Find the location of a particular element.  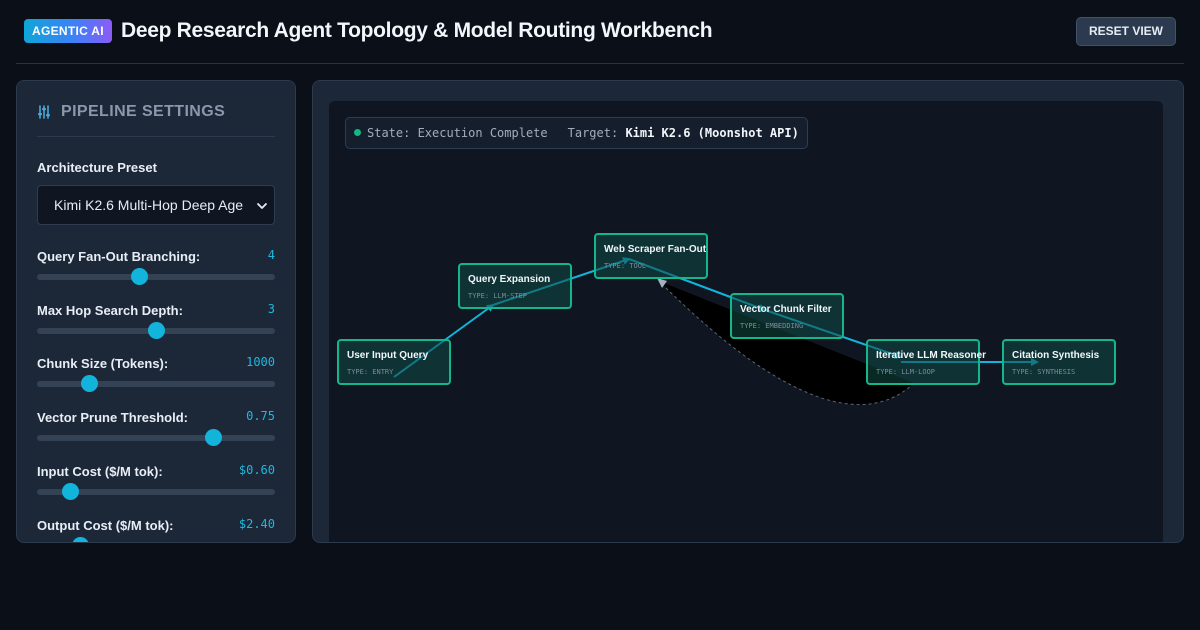

node-title: Web Scraper Fan-Out is located at coordinates (655, 249).